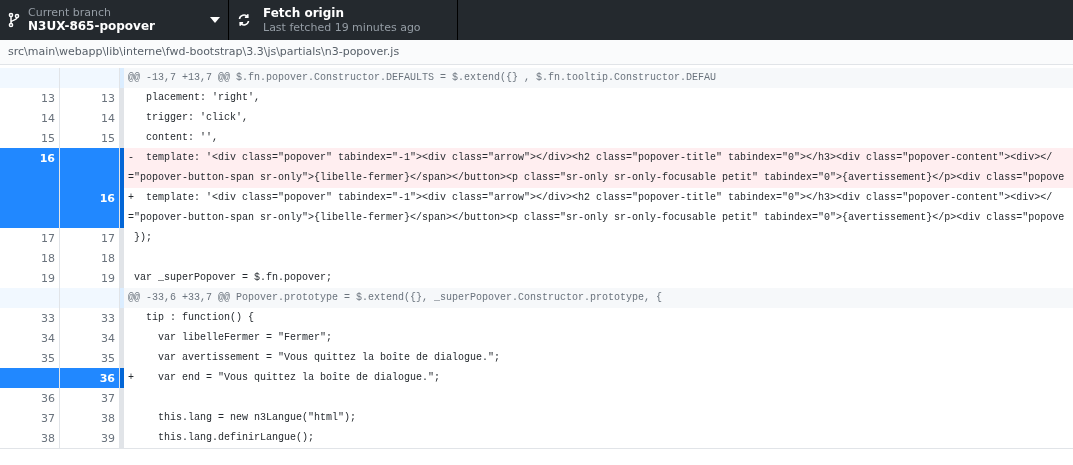 This screenshot has width=1073, height=465. What do you see at coordinates (598, 78) in the screenshot?
I see `hunk-header: @@ -13,7 +13,7 @@ $.fn.popover.Constructor.DEFAULTS = $.extend({} , $.fn.tooltip.Constructor.DEFAU` at bounding box center [598, 78].